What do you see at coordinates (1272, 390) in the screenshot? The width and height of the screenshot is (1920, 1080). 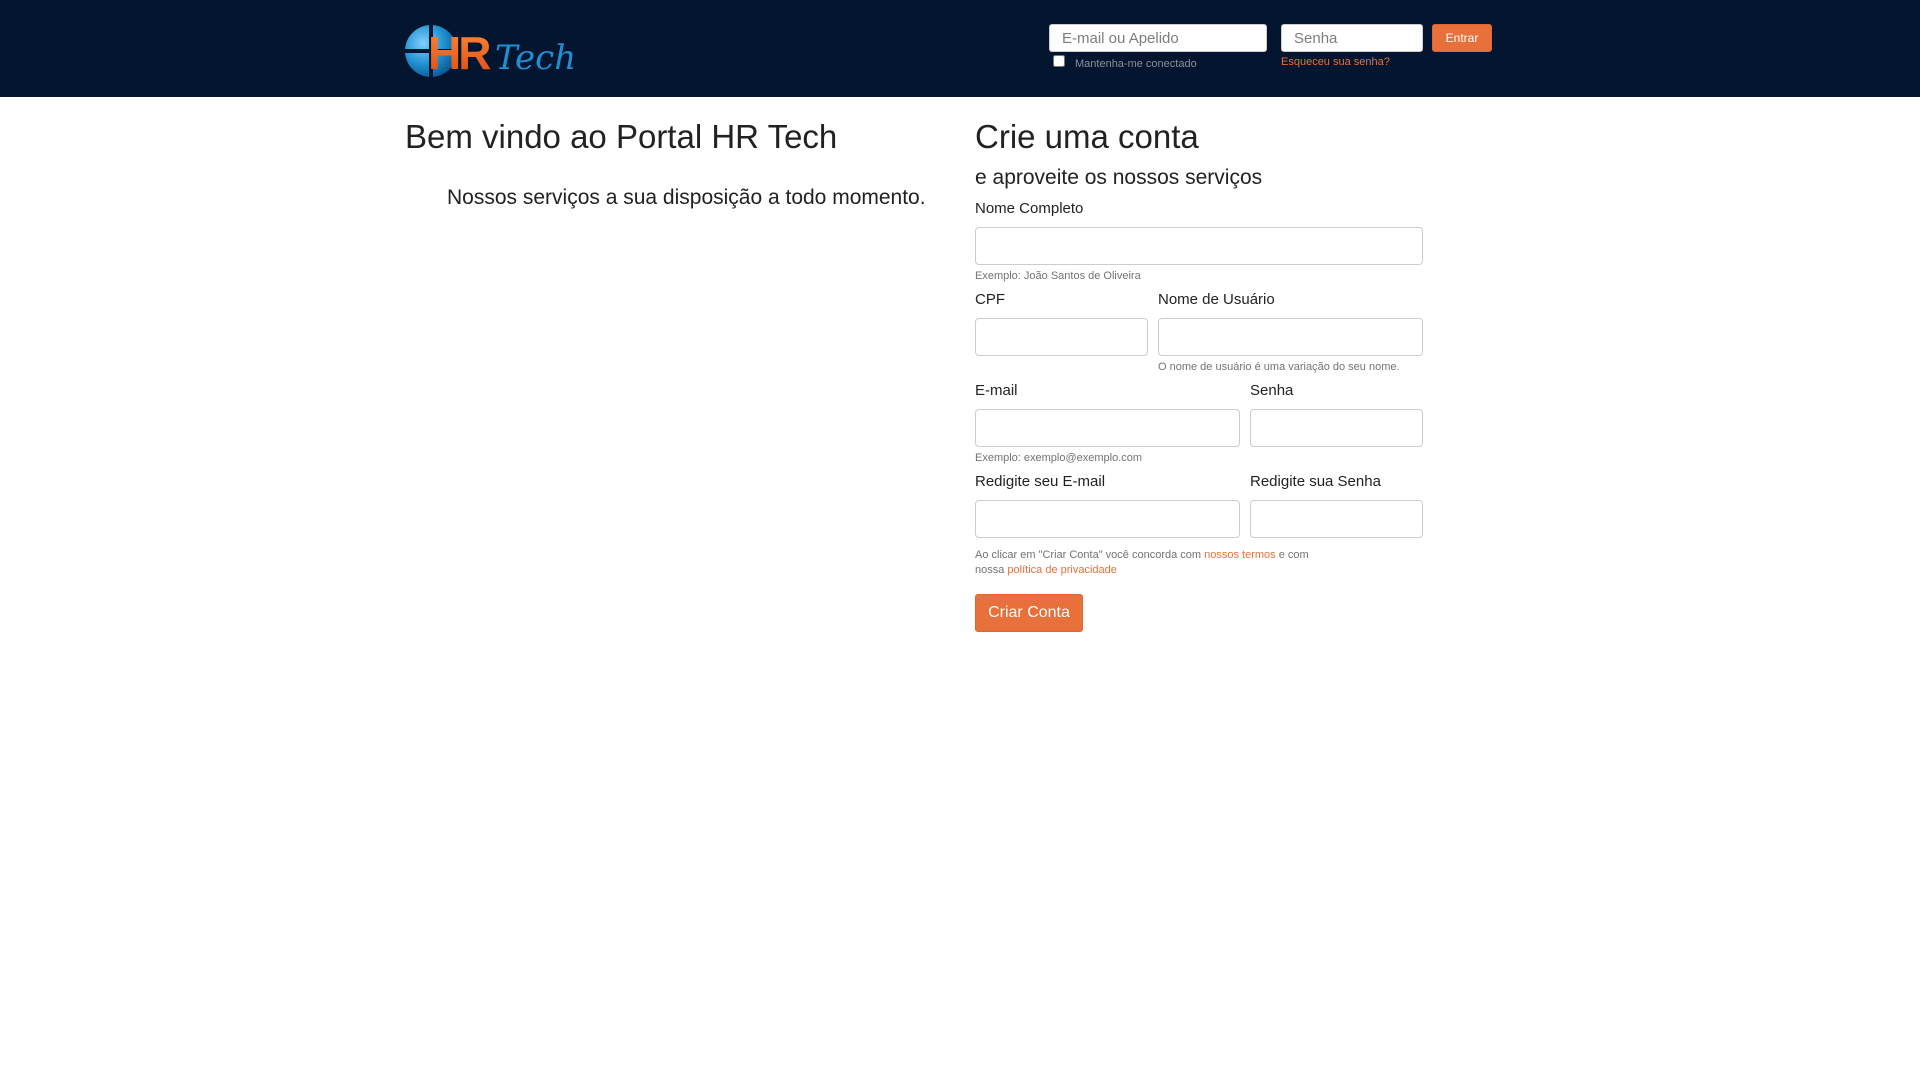 I see `password-label: Senha` at bounding box center [1272, 390].